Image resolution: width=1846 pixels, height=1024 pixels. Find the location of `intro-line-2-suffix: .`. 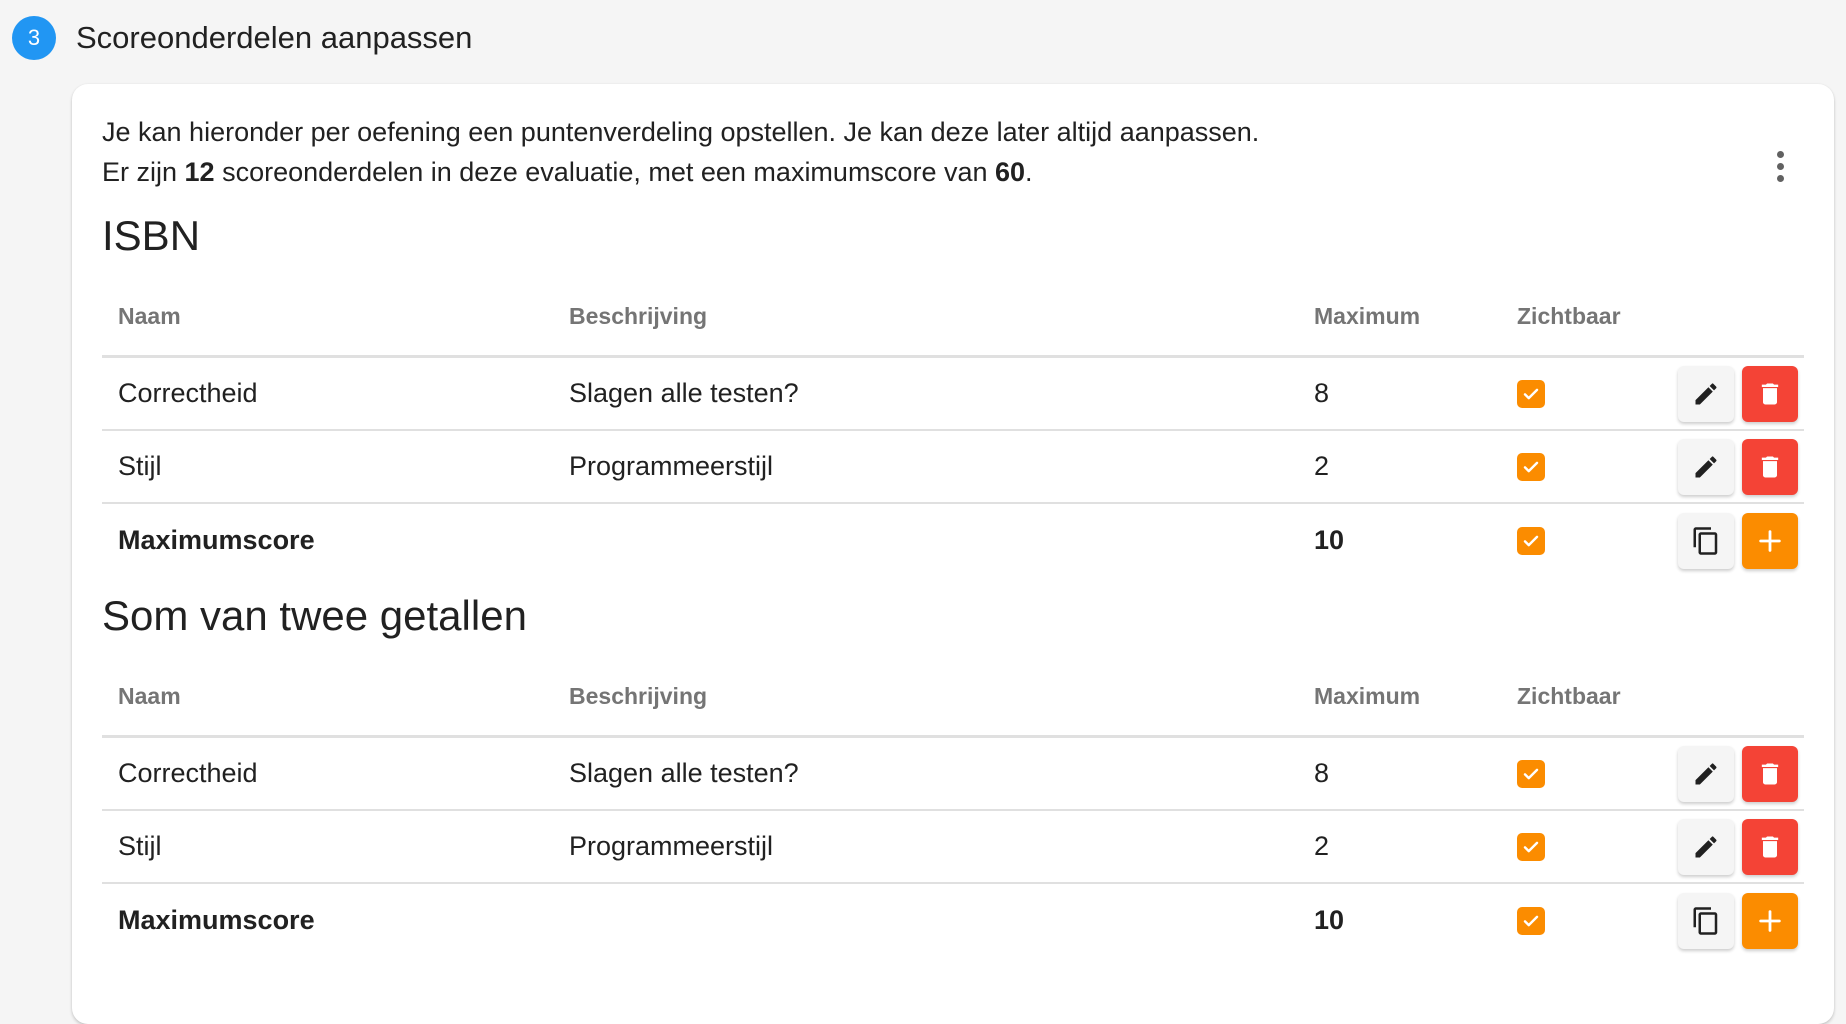

intro-line-2-suffix: . is located at coordinates (1029, 172).